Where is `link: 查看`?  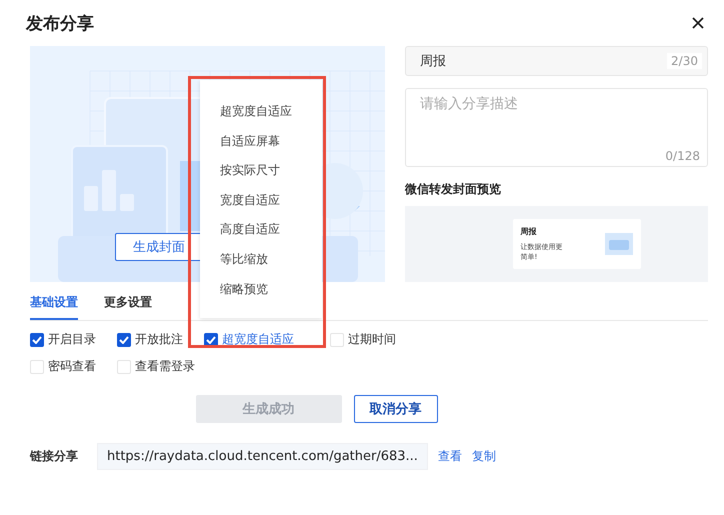
link: 查看 is located at coordinates (450, 456).